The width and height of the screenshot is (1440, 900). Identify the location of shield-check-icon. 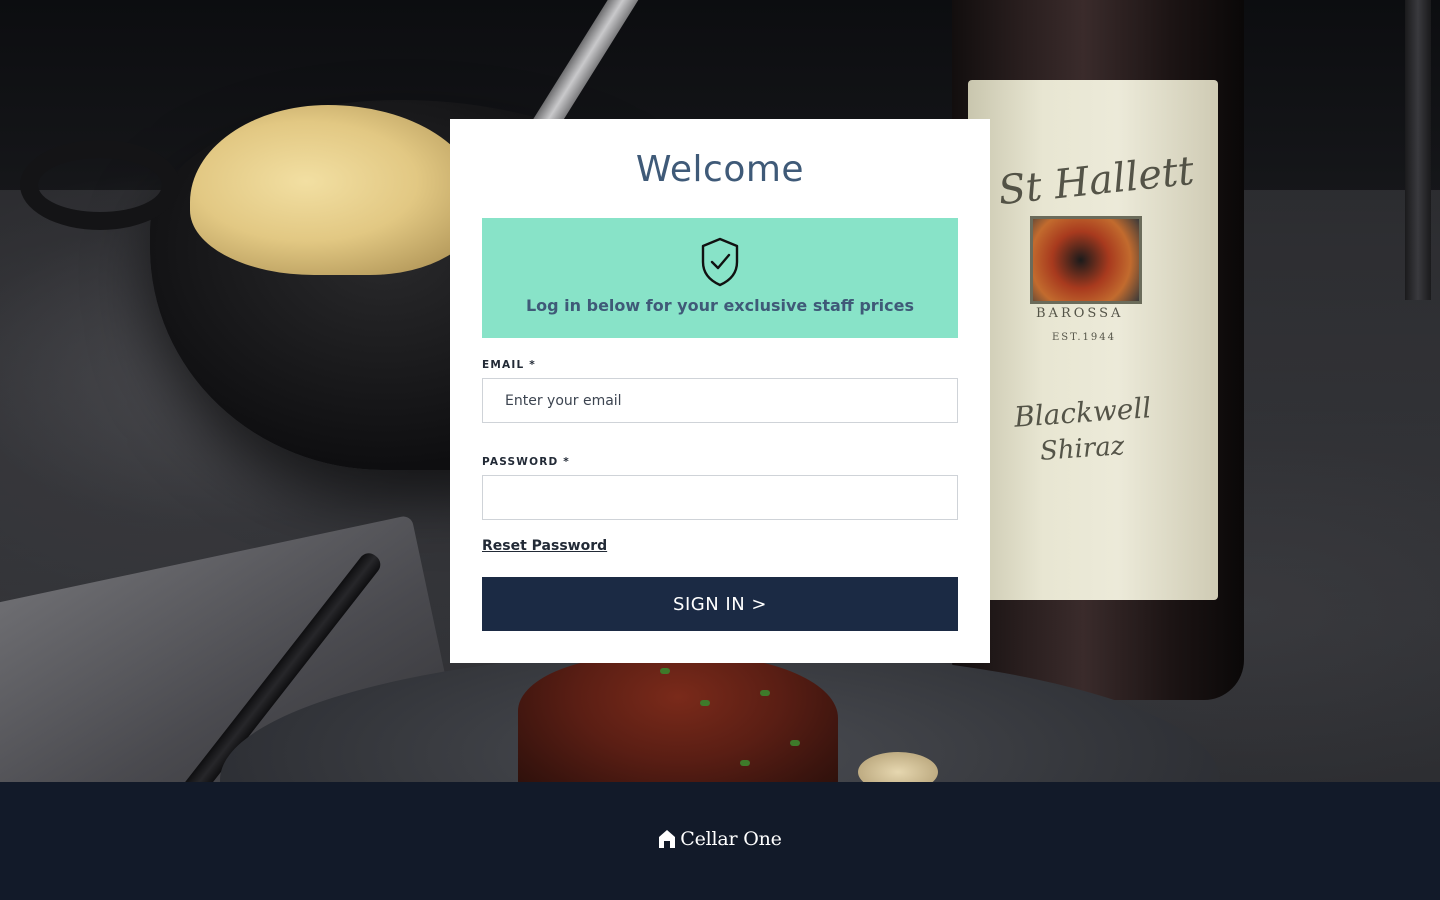
(720, 262).